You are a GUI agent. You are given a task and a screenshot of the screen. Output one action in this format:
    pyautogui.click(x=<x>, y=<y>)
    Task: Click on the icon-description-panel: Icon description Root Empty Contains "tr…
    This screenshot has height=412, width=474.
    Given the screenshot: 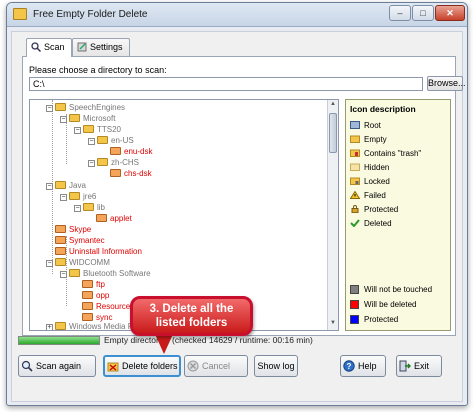 What is the action you would take?
    pyautogui.click(x=398, y=215)
    